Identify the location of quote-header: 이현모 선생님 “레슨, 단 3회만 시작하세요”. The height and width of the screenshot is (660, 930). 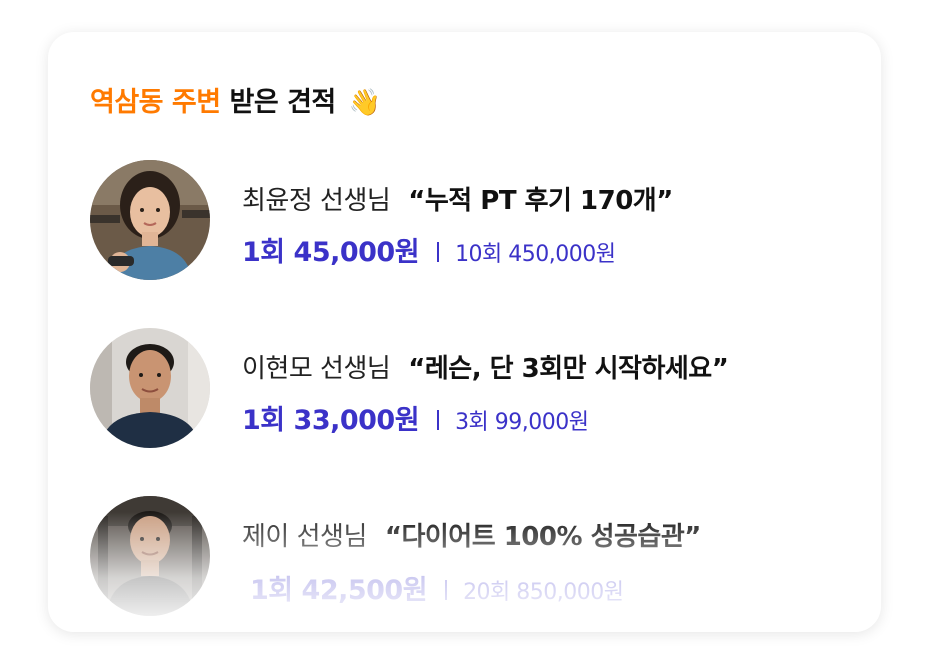
(485, 366).